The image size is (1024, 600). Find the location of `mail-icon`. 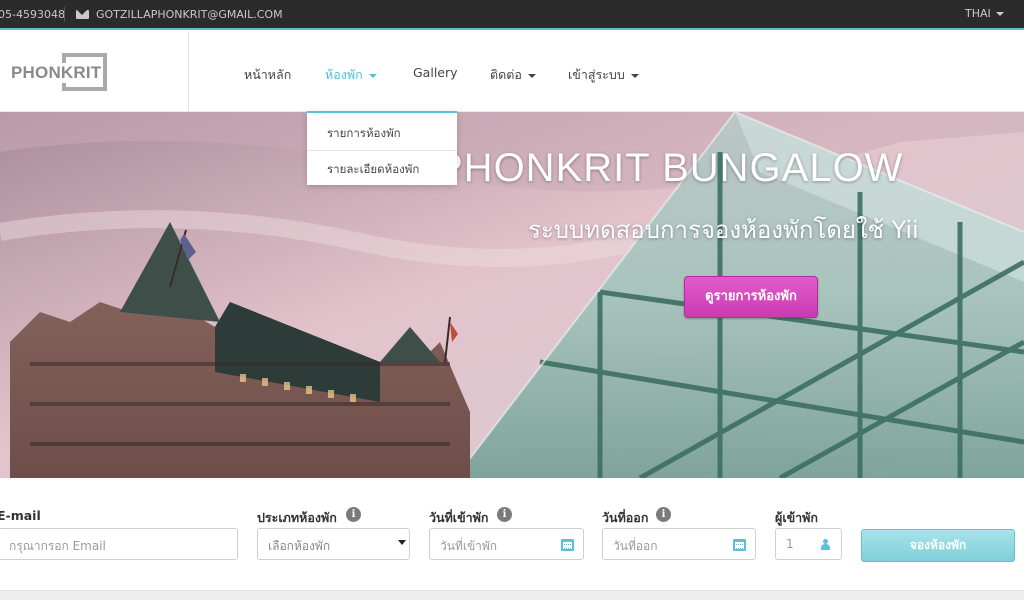

mail-icon is located at coordinates (82, 14).